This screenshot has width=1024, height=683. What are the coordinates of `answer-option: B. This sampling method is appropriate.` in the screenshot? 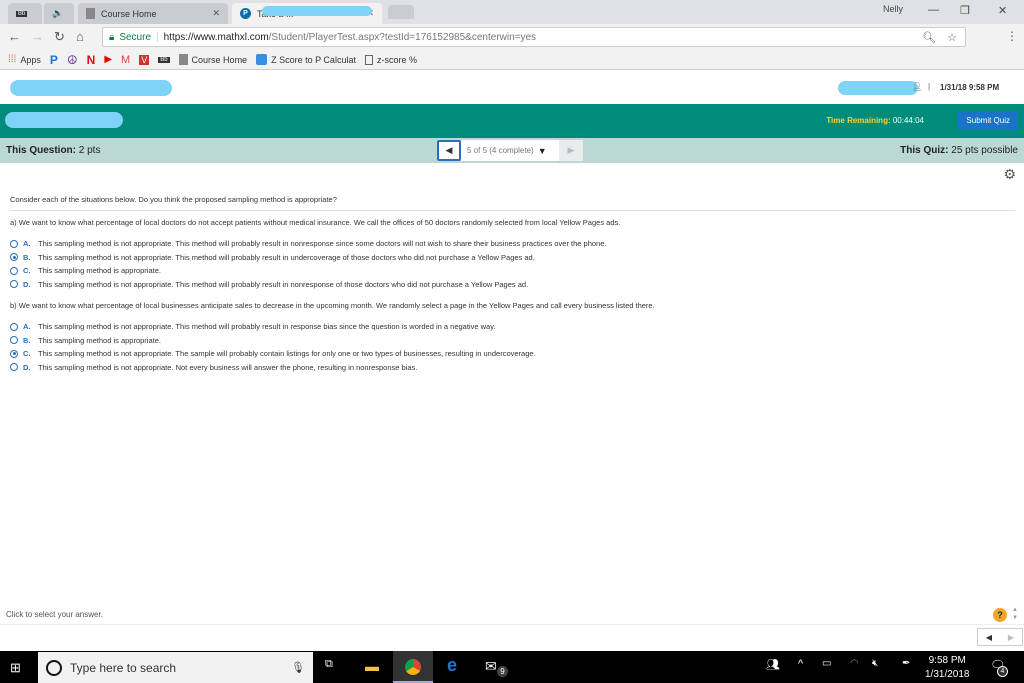 It's located at (512, 341).